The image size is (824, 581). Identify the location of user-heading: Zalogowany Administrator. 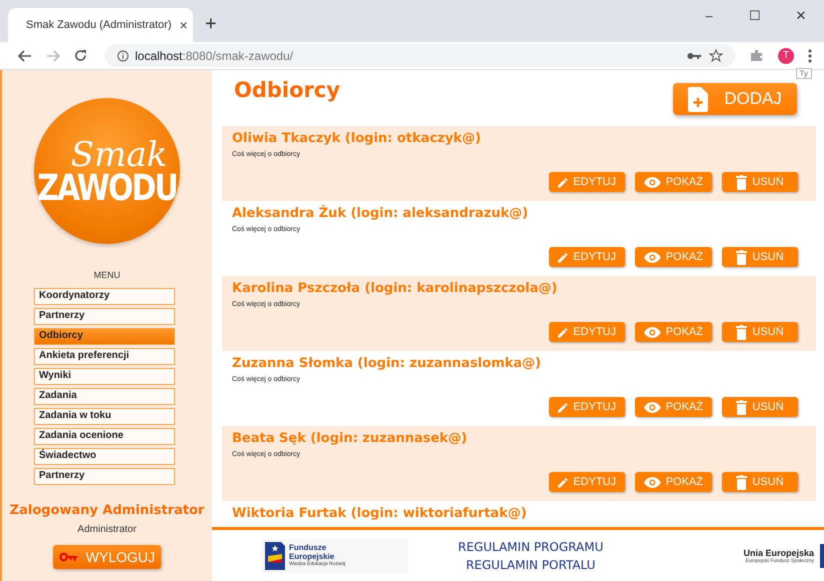
(107, 510).